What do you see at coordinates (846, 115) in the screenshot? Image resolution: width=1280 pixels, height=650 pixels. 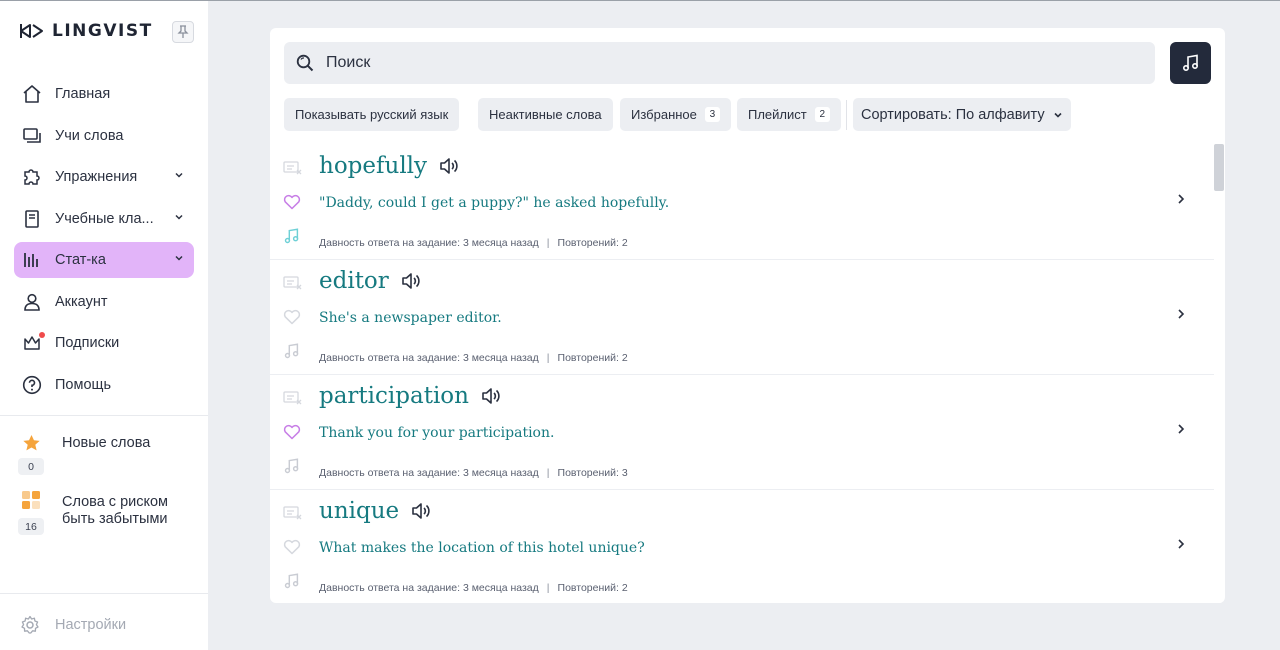 I see `filter-divider` at bounding box center [846, 115].